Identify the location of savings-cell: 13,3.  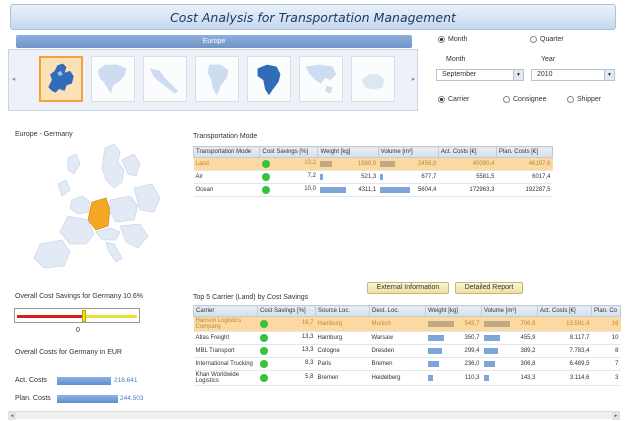
(307, 337).